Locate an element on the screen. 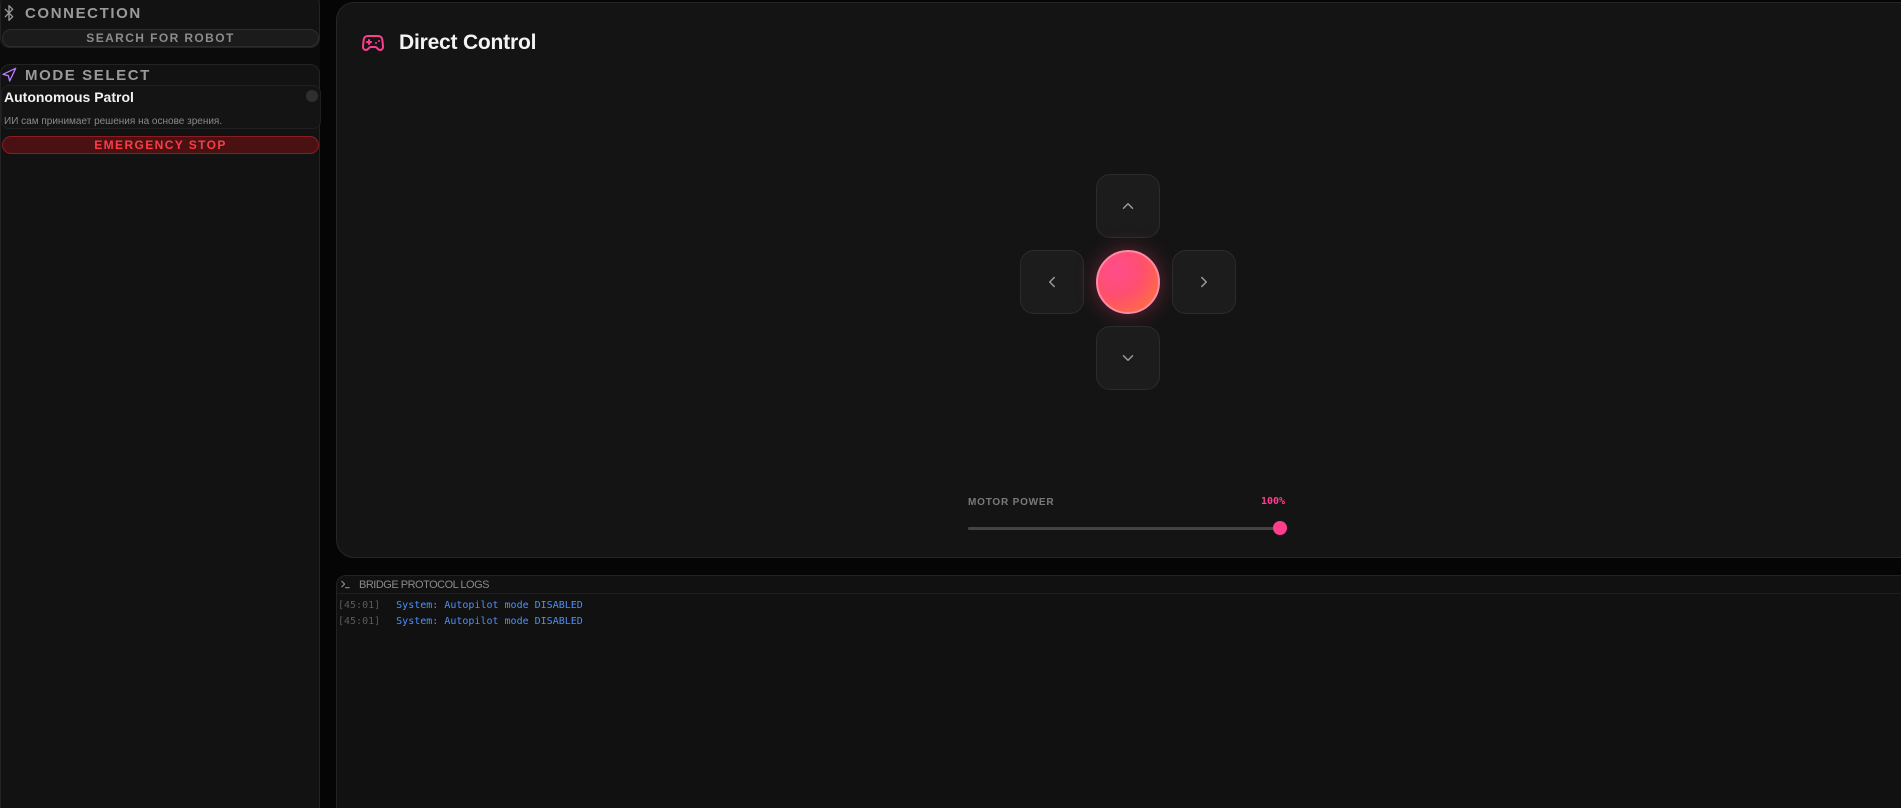 The width and height of the screenshot is (1901, 808). mode-select-header: MODE SELECT is located at coordinates (76, 75).